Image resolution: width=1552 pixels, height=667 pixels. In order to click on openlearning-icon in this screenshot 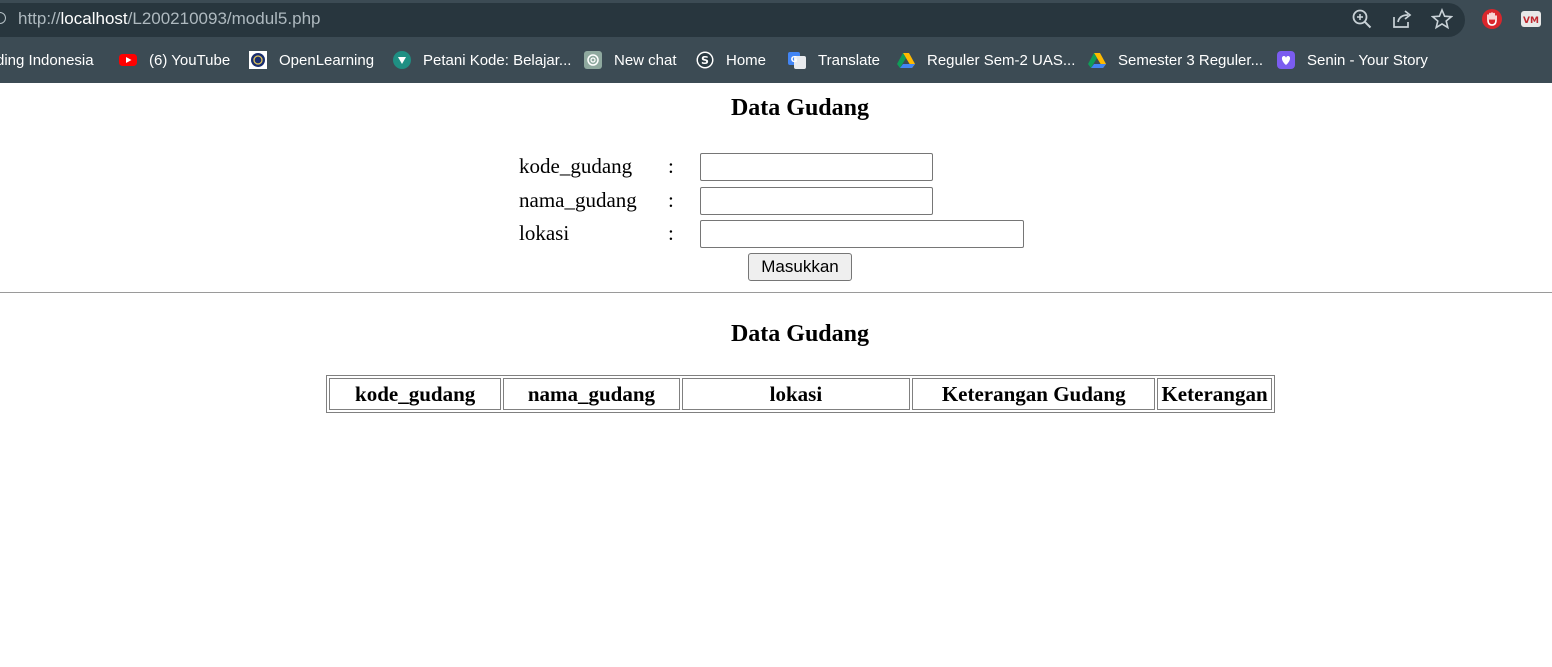, I will do `click(258, 60)`.